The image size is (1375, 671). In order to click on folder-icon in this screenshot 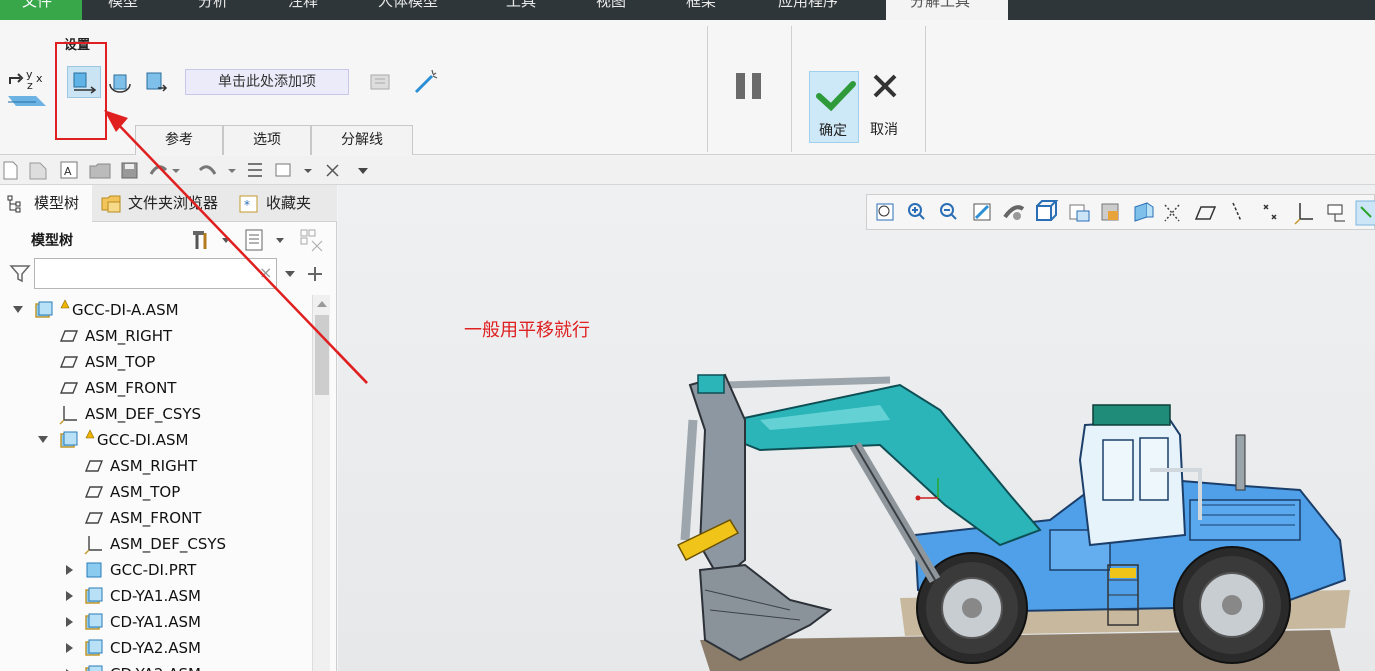, I will do `click(100, 171)`.